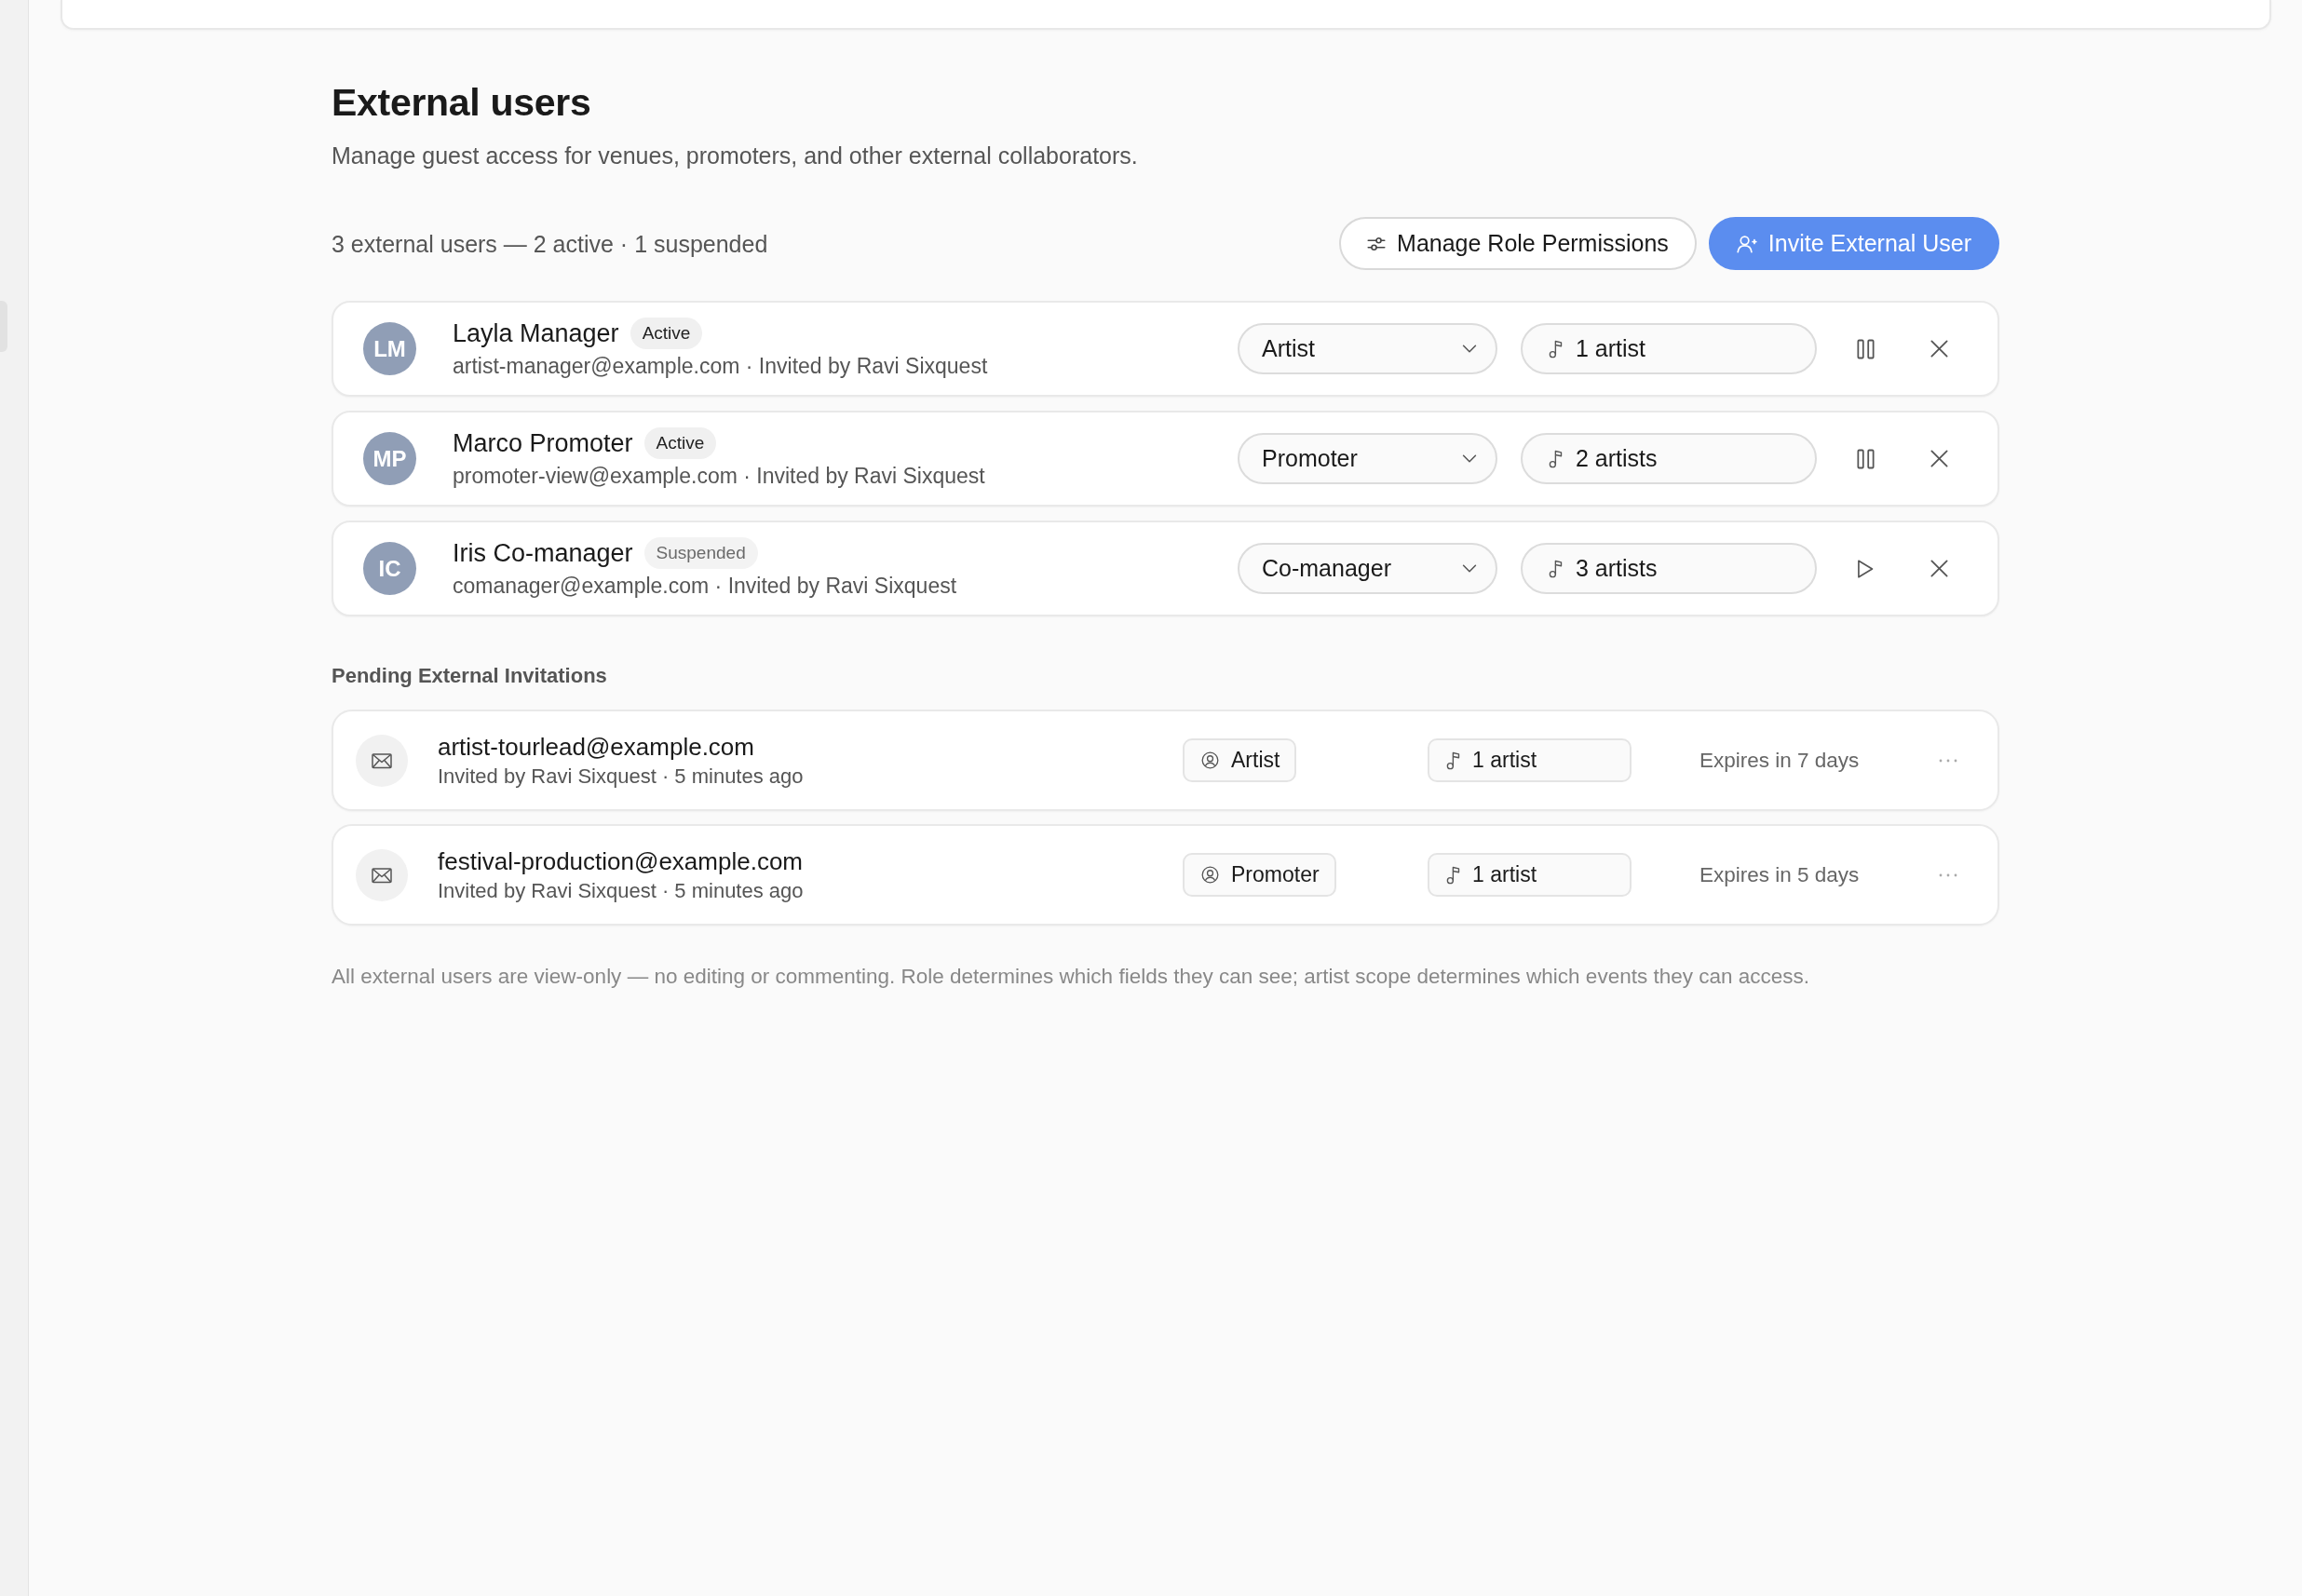 The image size is (2302, 1596). What do you see at coordinates (1669, 568) in the screenshot?
I see `artist-scope-button: 3 artists` at bounding box center [1669, 568].